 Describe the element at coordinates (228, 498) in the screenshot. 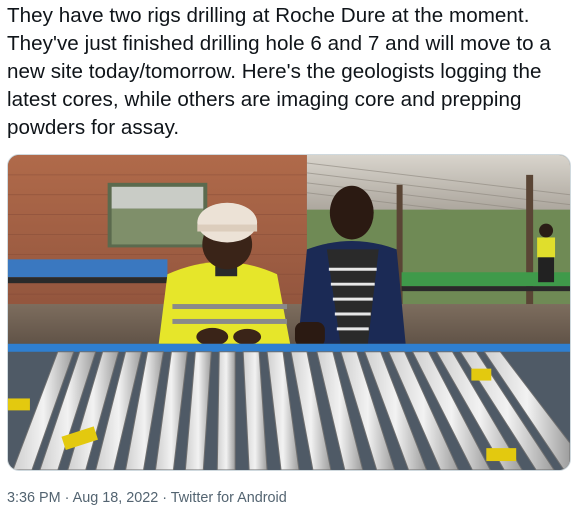

I see `tweet-source: Twitter for Android` at that location.